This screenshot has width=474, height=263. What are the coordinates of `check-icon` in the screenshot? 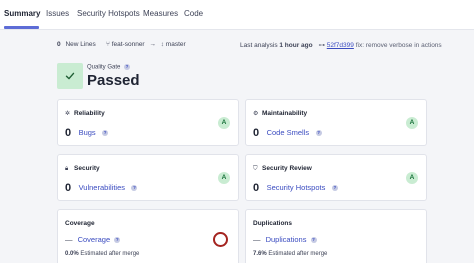 It's located at (70, 76).